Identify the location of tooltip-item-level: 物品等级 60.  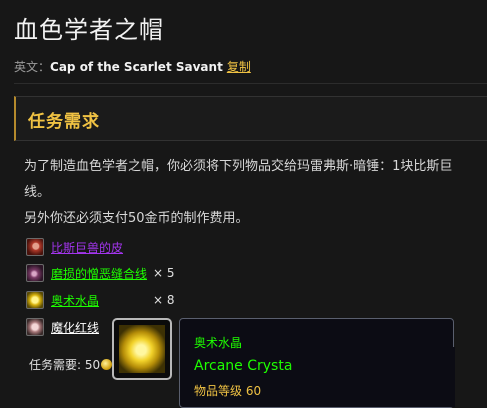
(228, 391).